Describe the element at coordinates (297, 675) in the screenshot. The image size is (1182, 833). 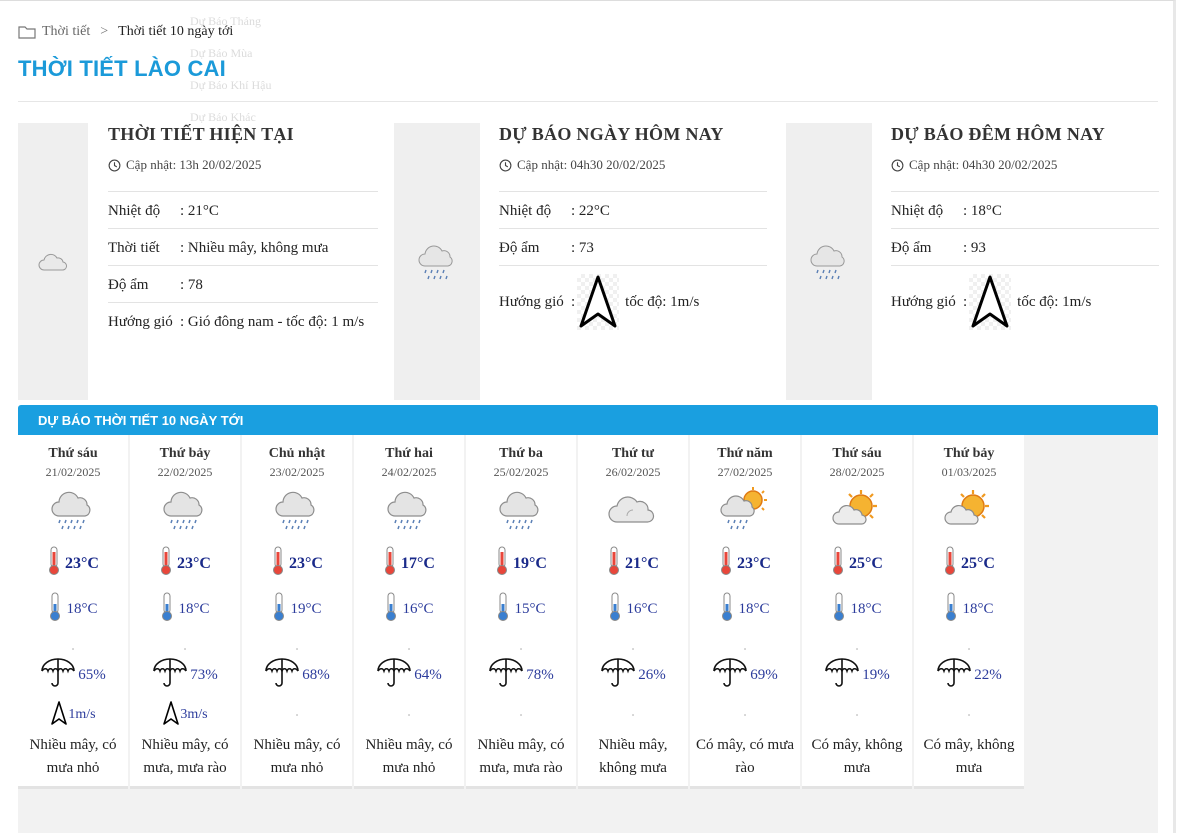
I see `rain-chance: 68%` at that location.